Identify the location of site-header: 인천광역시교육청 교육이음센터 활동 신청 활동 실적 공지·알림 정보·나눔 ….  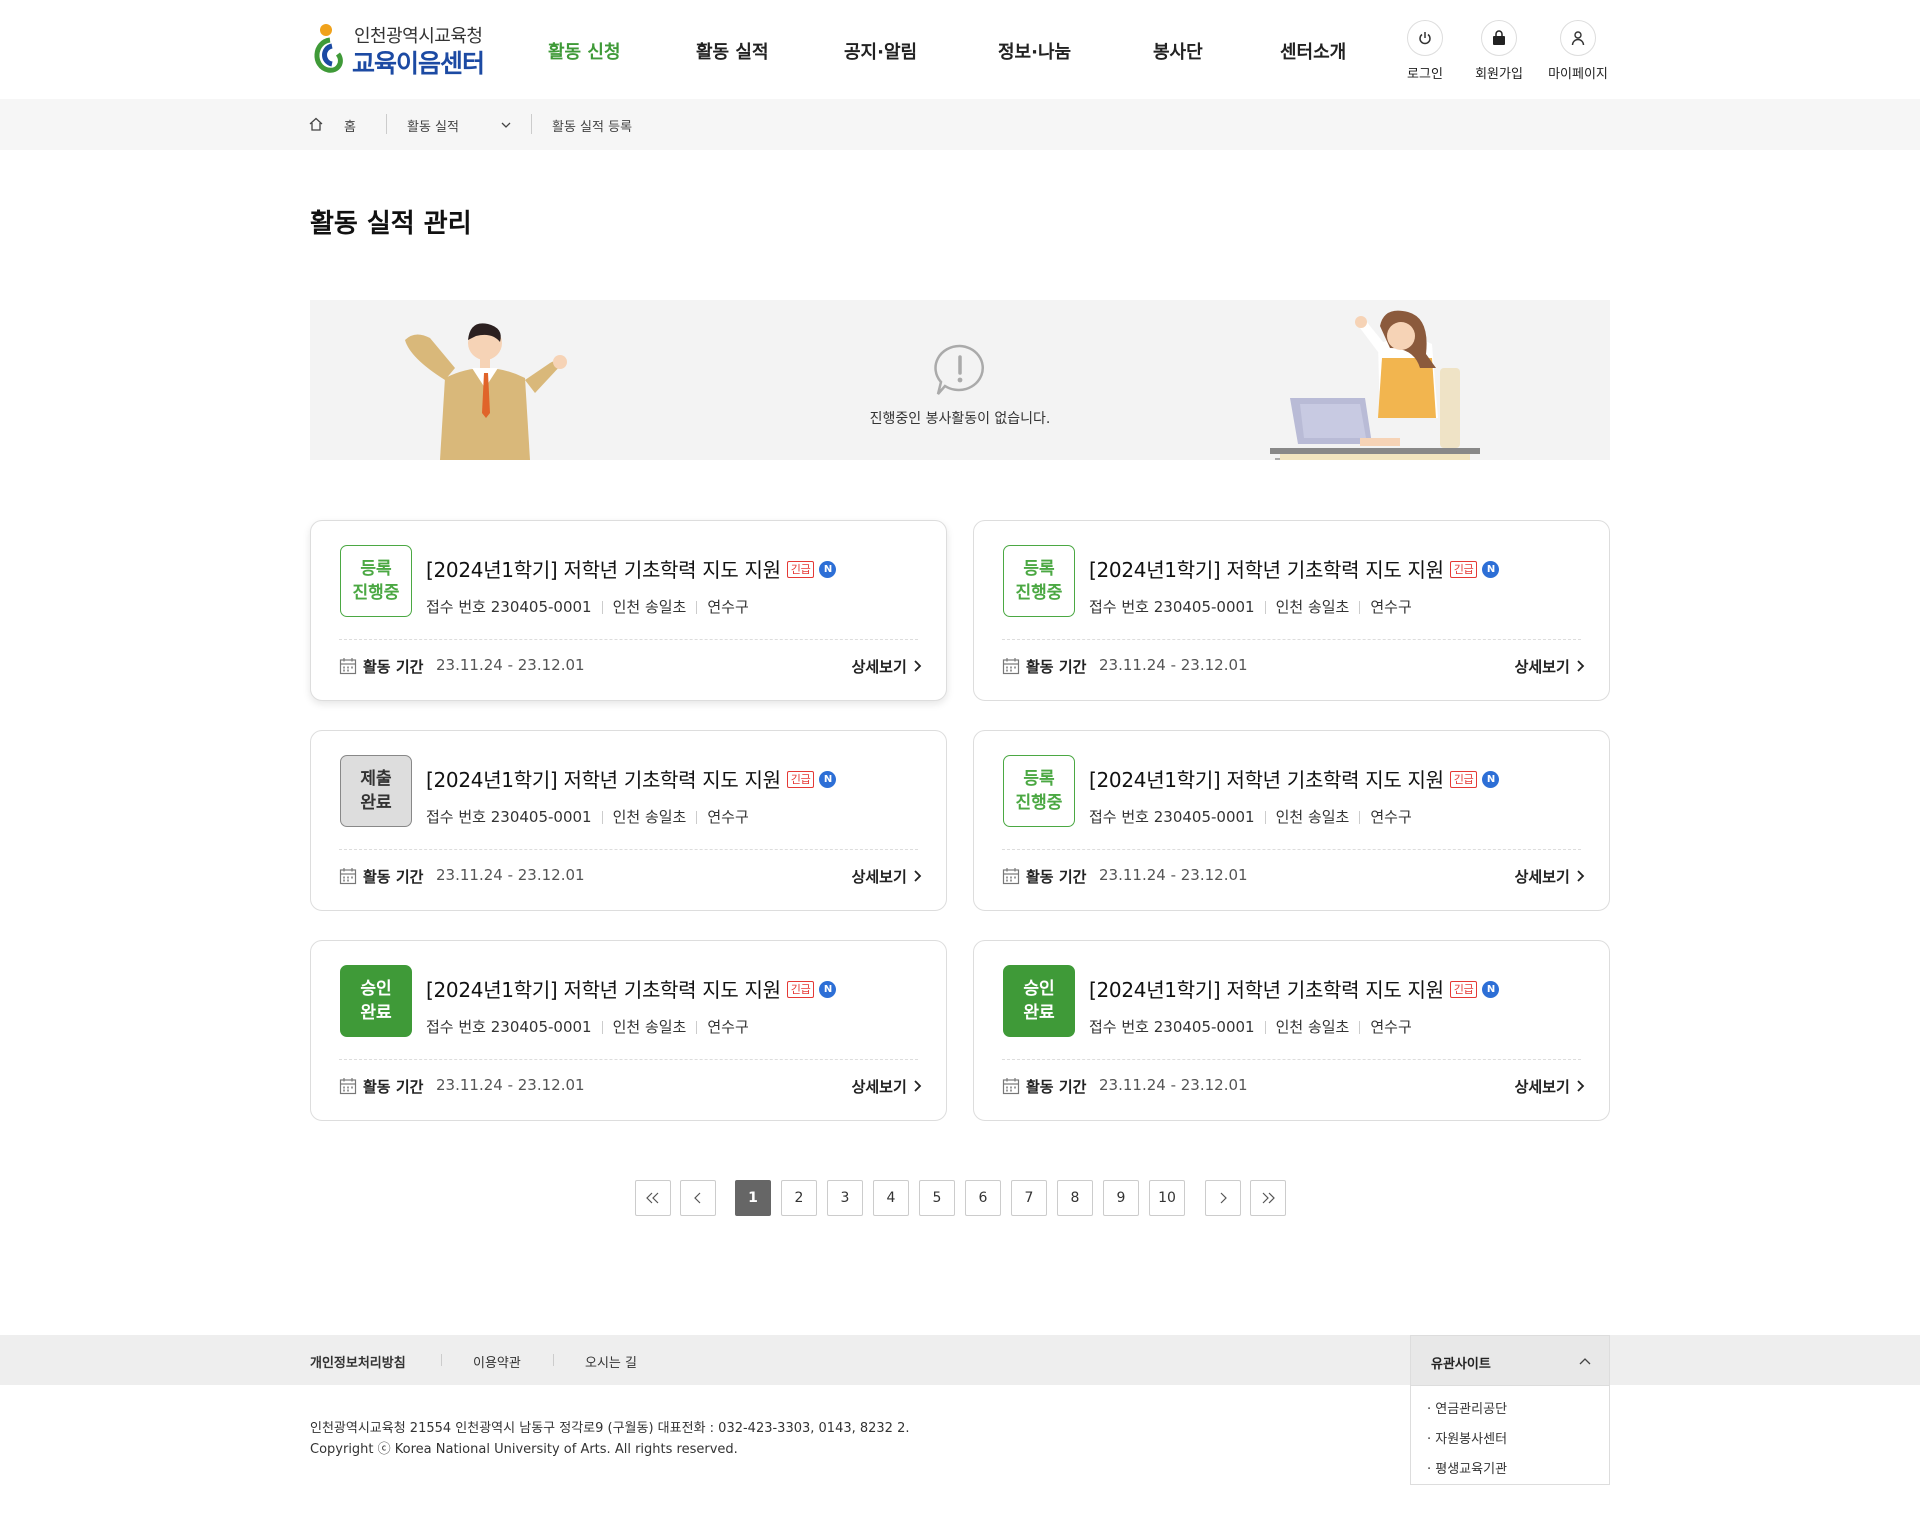
(960, 49).